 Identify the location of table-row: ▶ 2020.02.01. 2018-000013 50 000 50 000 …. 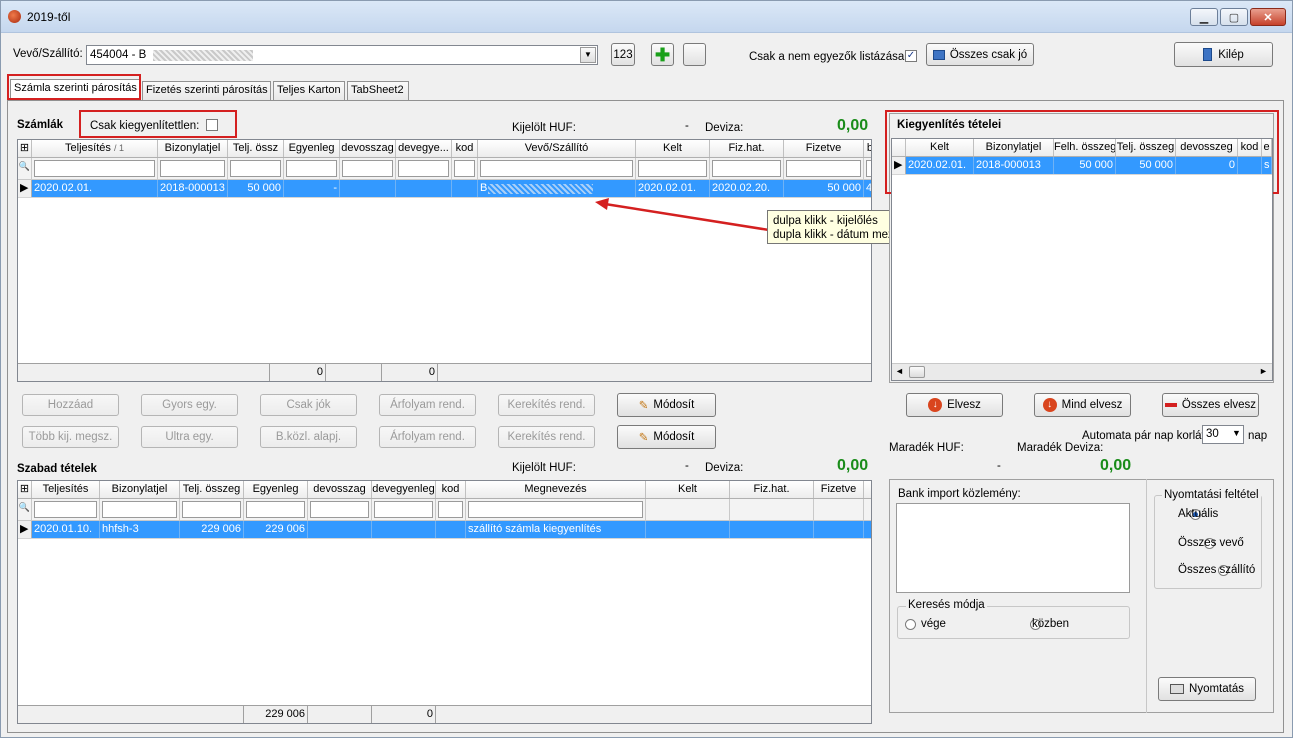
(1082, 166).